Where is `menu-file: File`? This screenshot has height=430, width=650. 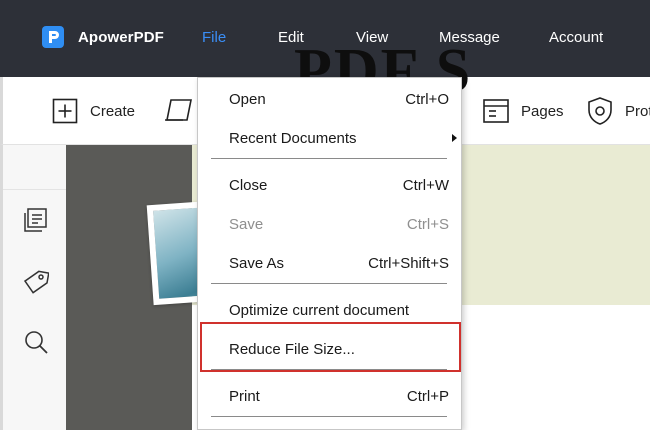
menu-file: File is located at coordinates (214, 37).